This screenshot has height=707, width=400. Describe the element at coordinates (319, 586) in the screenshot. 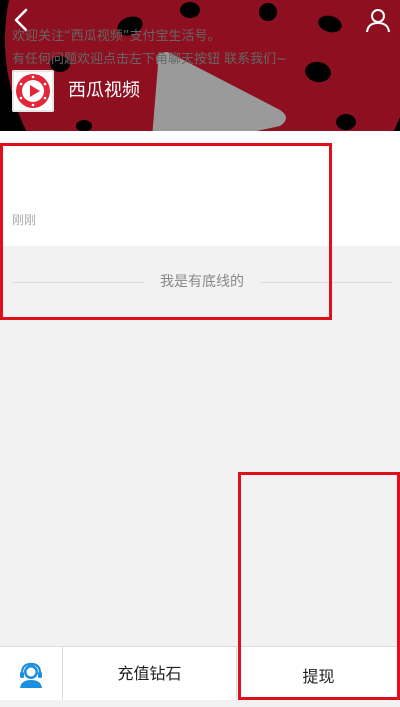

I see `highlight-box-withdraw` at that location.